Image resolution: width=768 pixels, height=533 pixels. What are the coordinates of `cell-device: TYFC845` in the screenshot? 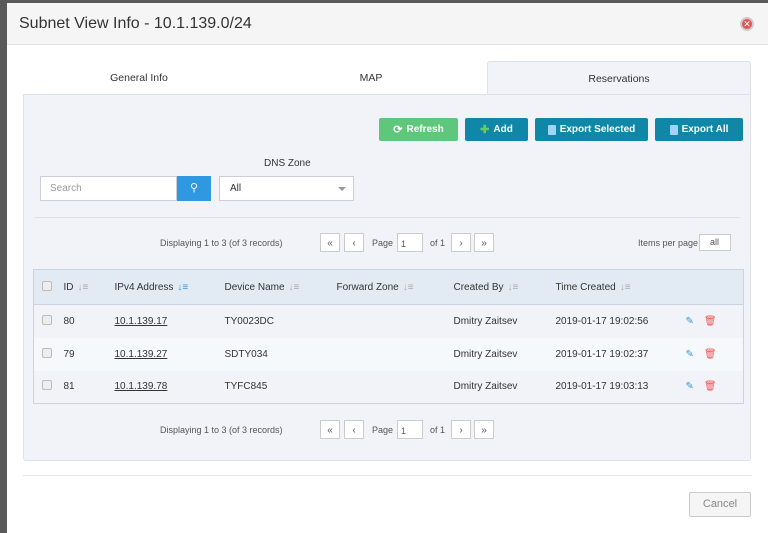 It's located at (280, 387).